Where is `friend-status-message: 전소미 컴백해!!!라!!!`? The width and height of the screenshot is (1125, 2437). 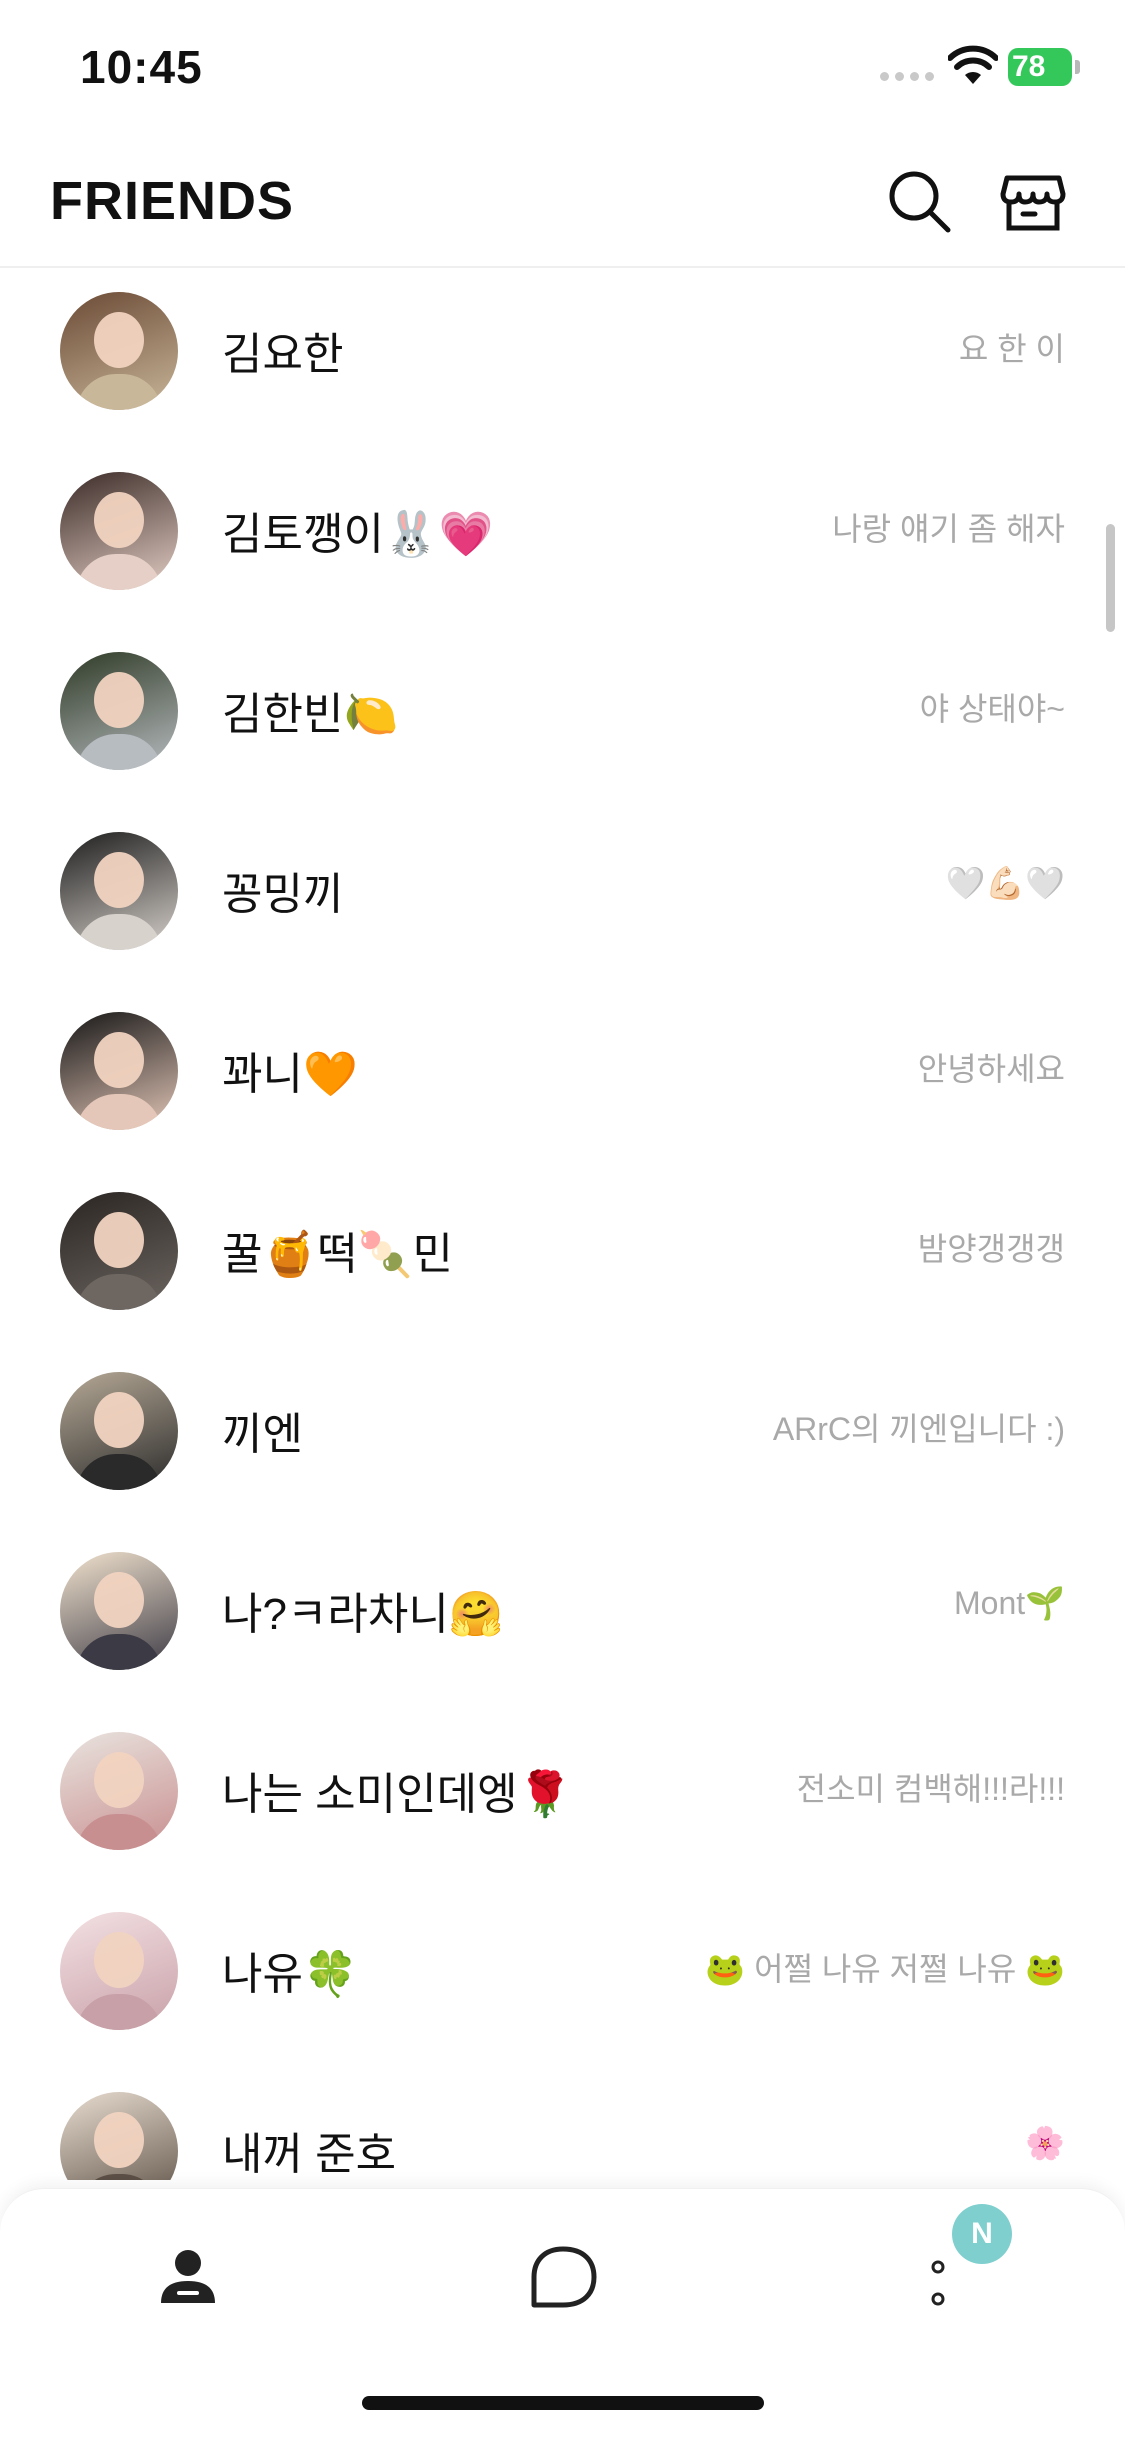 friend-status-message: 전소미 컴백해!!!라!!! is located at coordinates (930, 1789).